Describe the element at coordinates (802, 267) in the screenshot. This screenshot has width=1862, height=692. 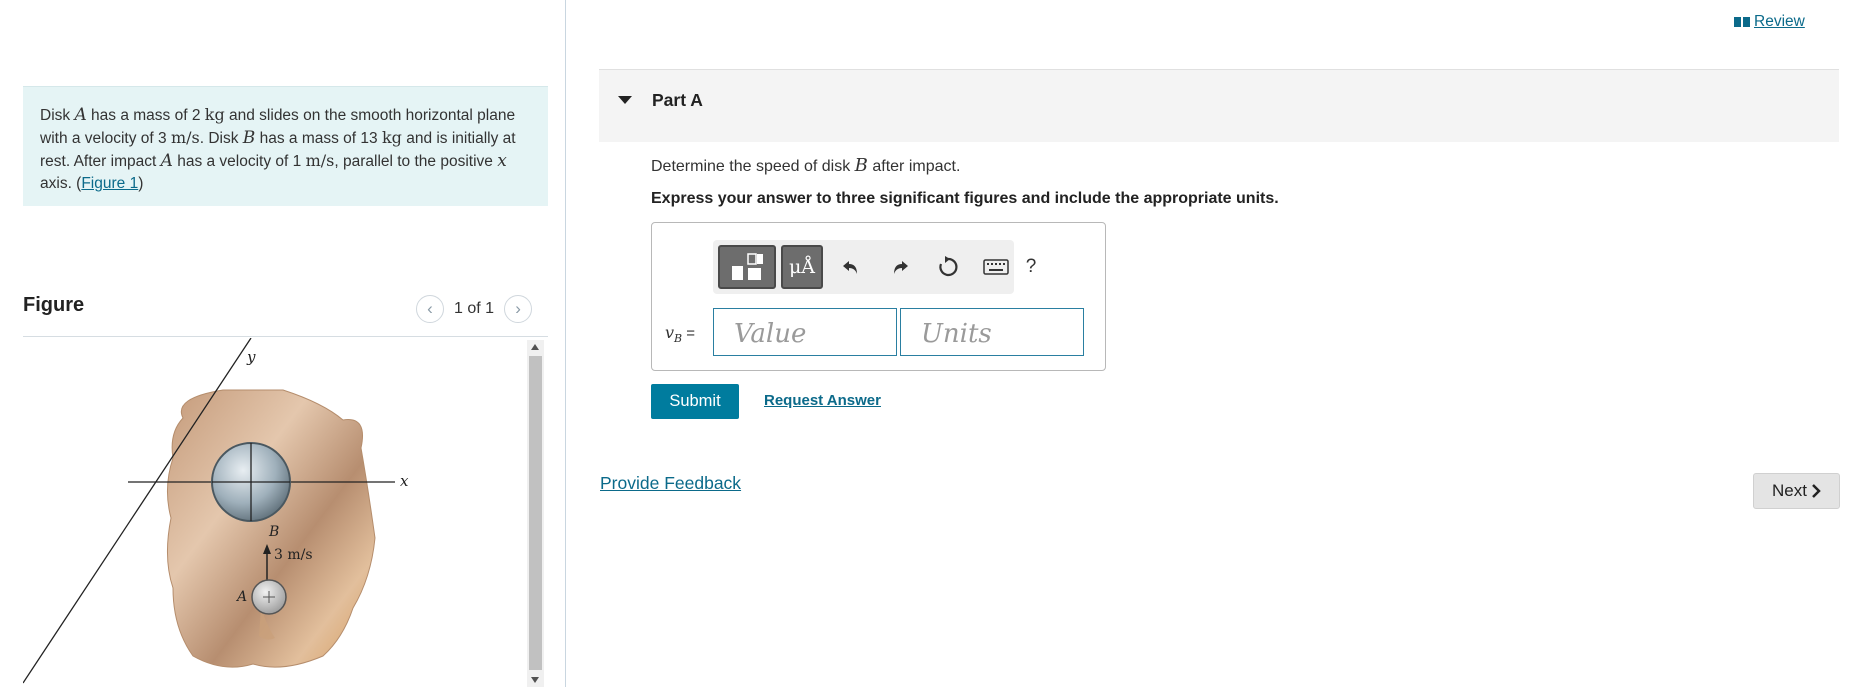
I see `units-button: μÅ` at that location.